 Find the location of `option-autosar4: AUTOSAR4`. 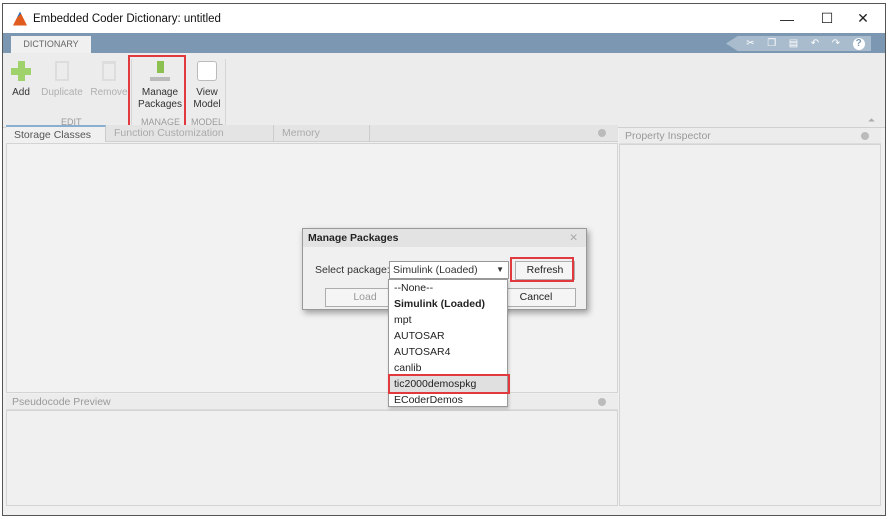

option-autosar4: AUTOSAR4 is located at coordinates (448, 352).